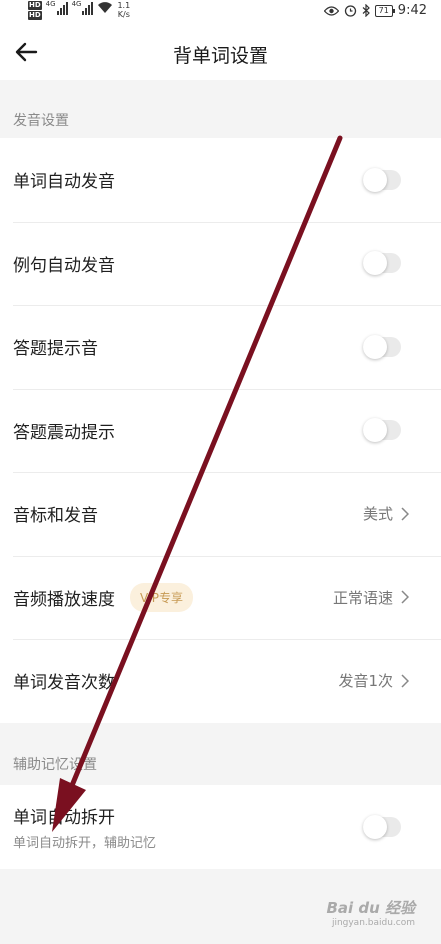 Image resolution: width=441 pixels, height=944 pixels. I want to click on setting-sublabel: 单词自动拆开，辅助记忆, so click(85, 843).